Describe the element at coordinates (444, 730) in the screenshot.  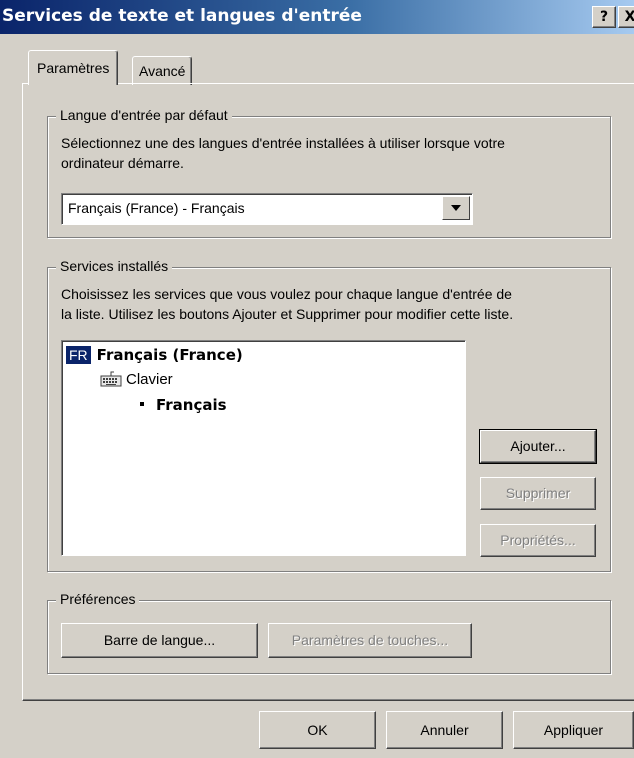
I see `cancel-button: Annuler` at that location.